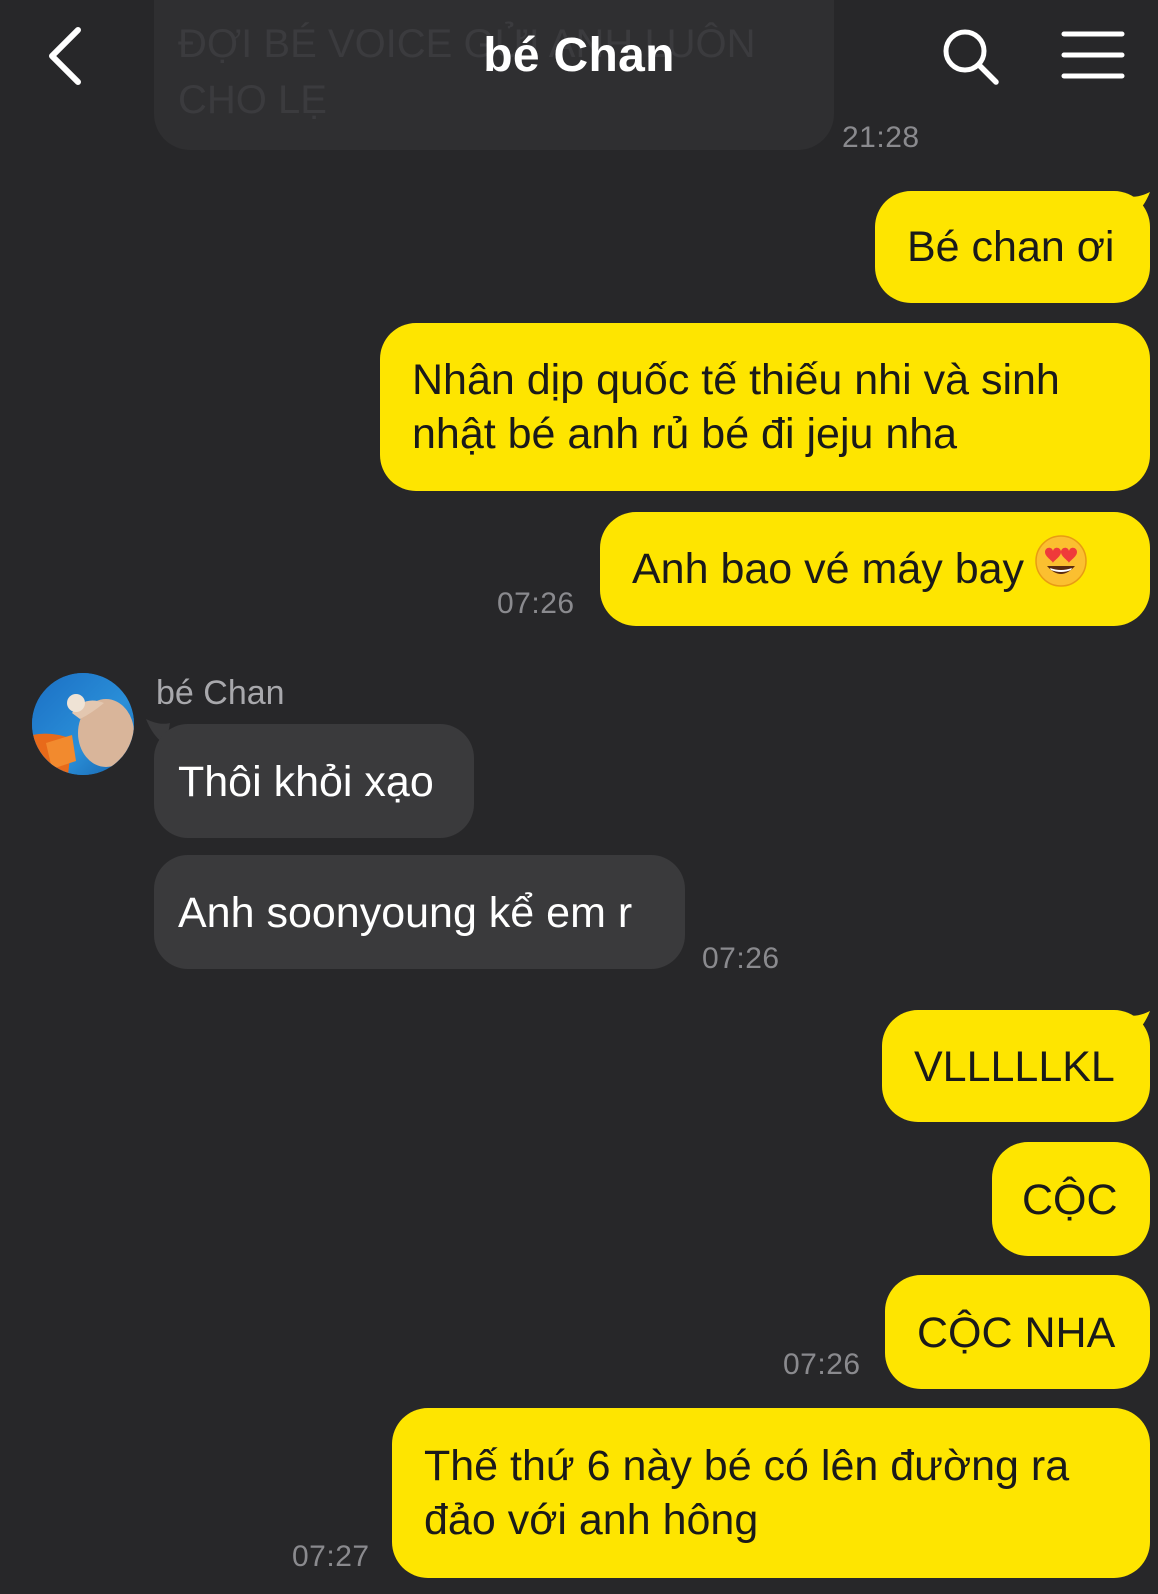  What do you see at coordinates (579, 59) in the screenshot?
I see `chat-header: bé Chan` at bounding box center [579, 59].